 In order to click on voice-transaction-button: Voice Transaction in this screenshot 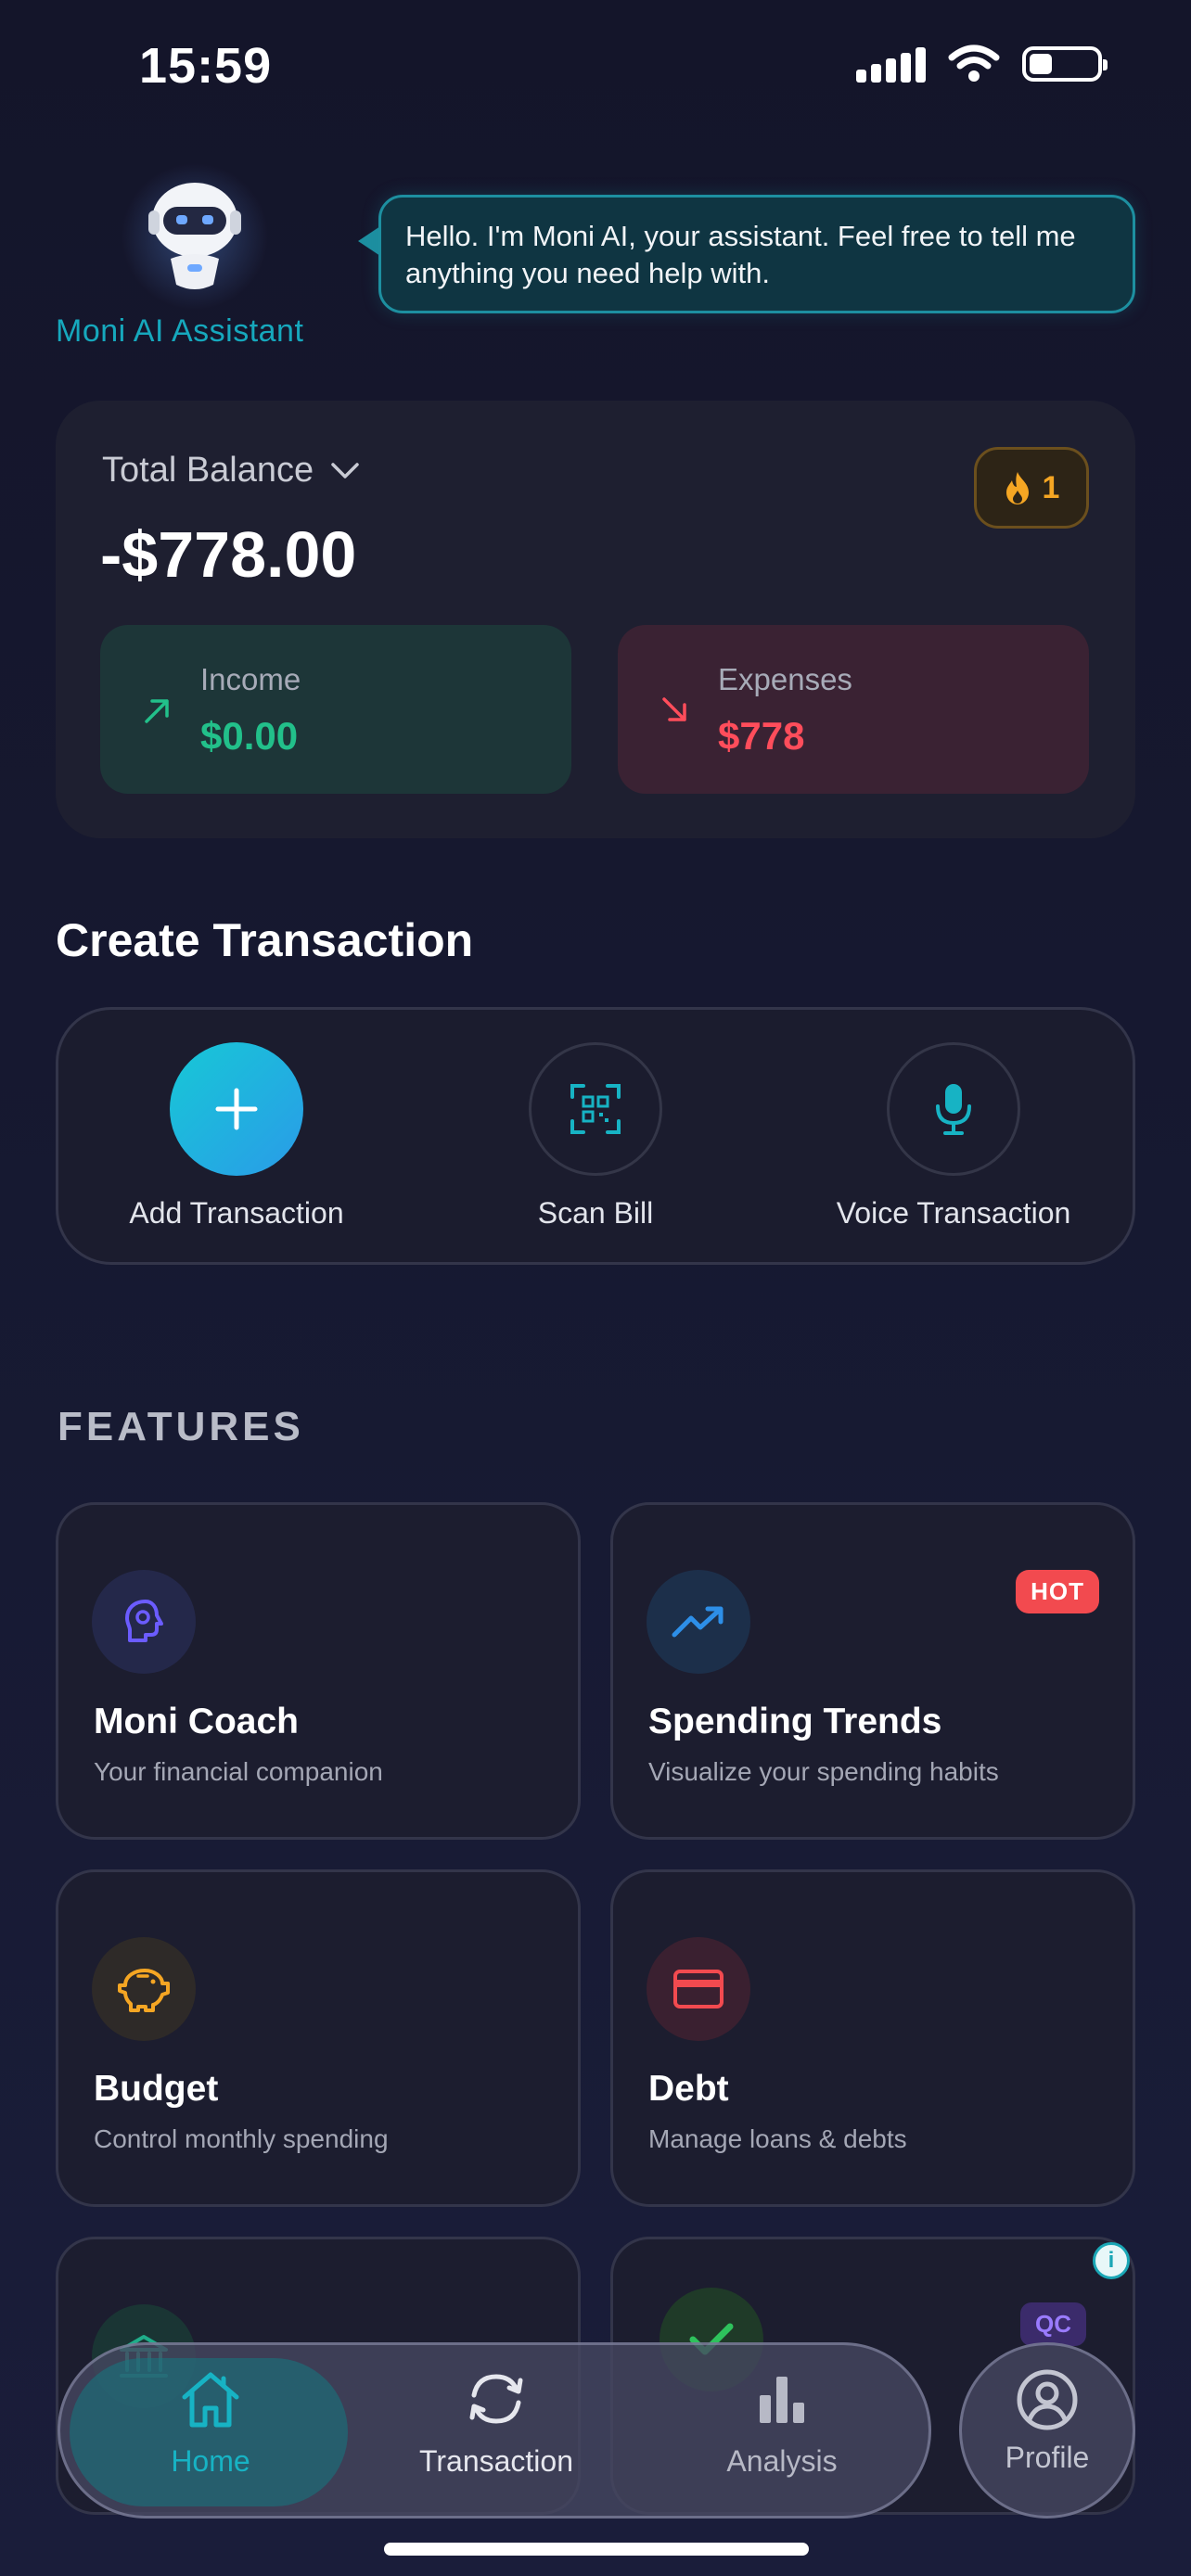, I will do `click(953, 1136)`.